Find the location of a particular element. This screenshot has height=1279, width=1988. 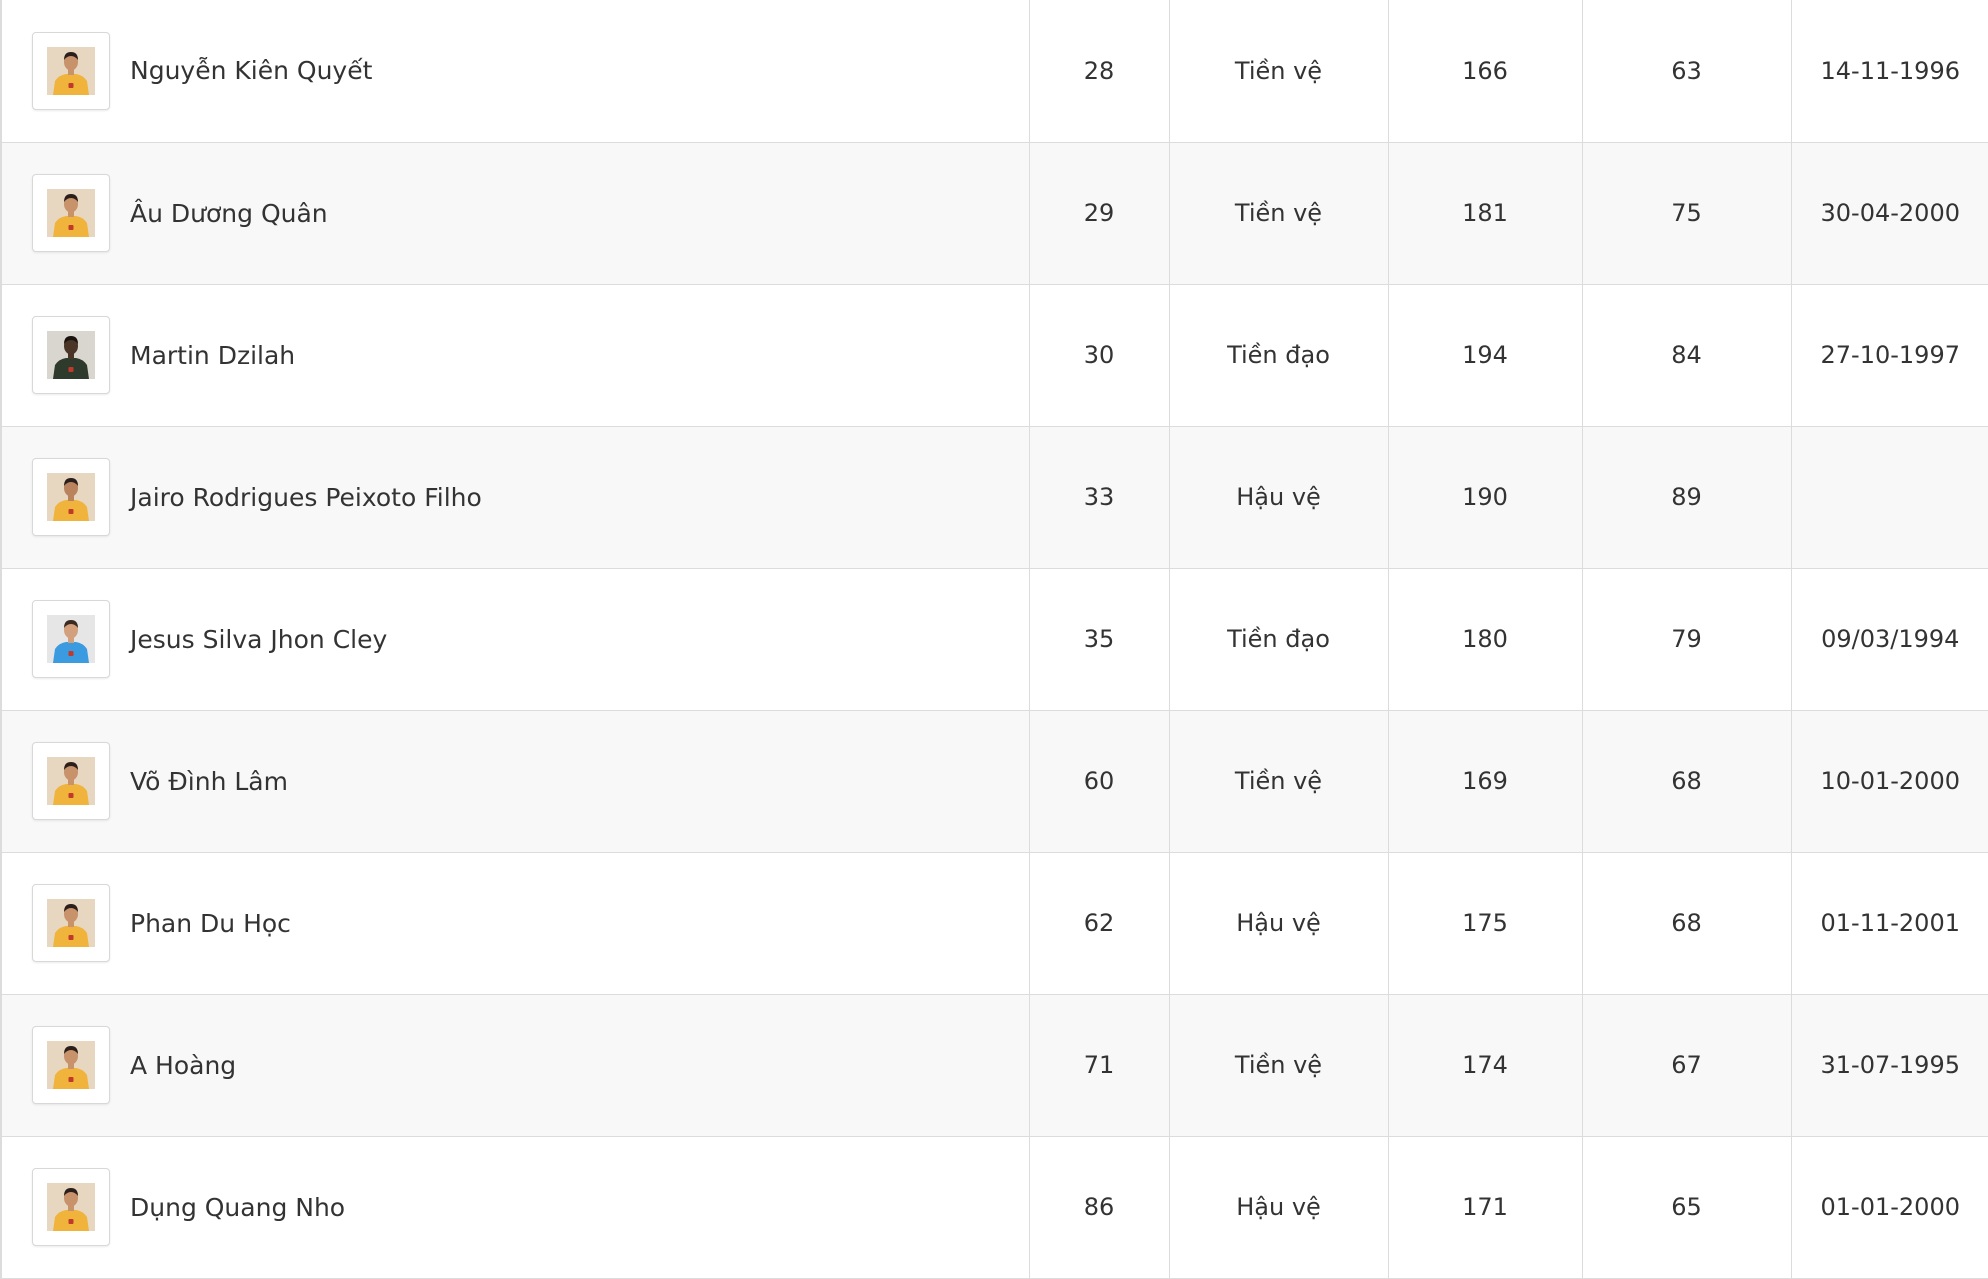

height: 194 is located at coordinates (1484, 355).